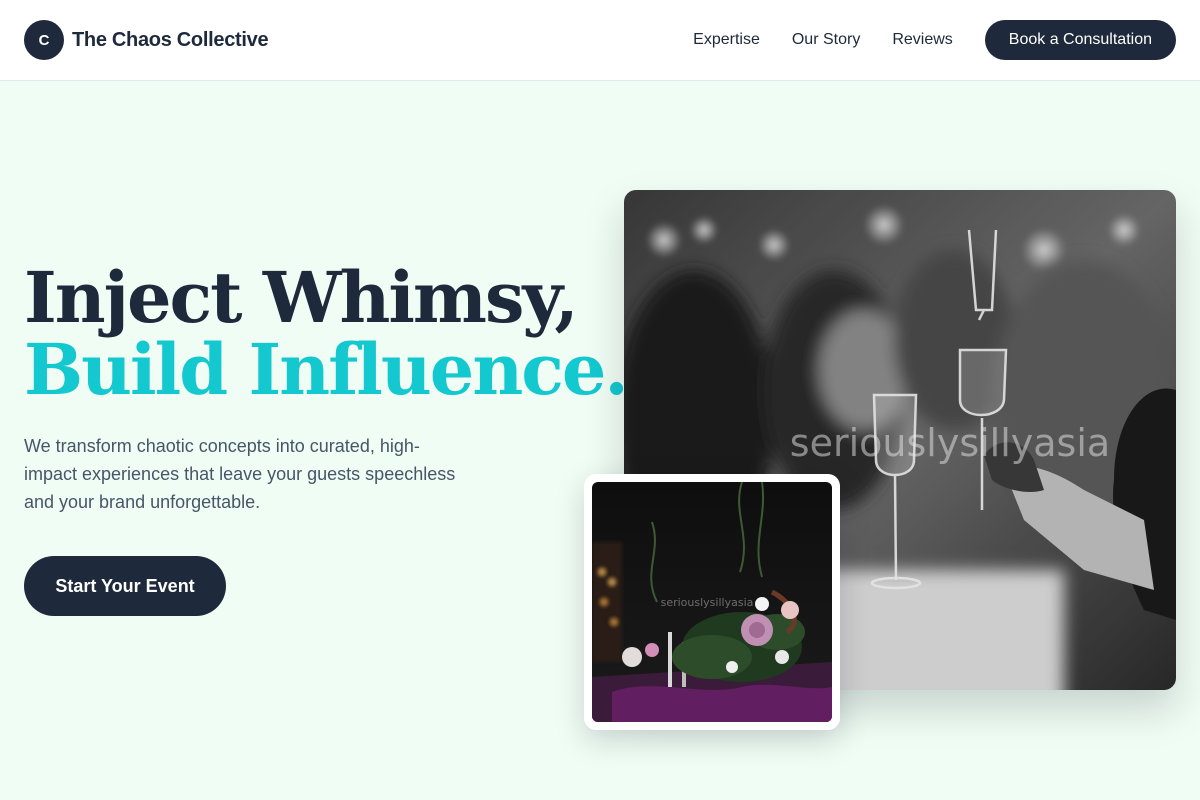  I want to click on brand-logo-link: C The Chaos Collective, so click(146, 40).